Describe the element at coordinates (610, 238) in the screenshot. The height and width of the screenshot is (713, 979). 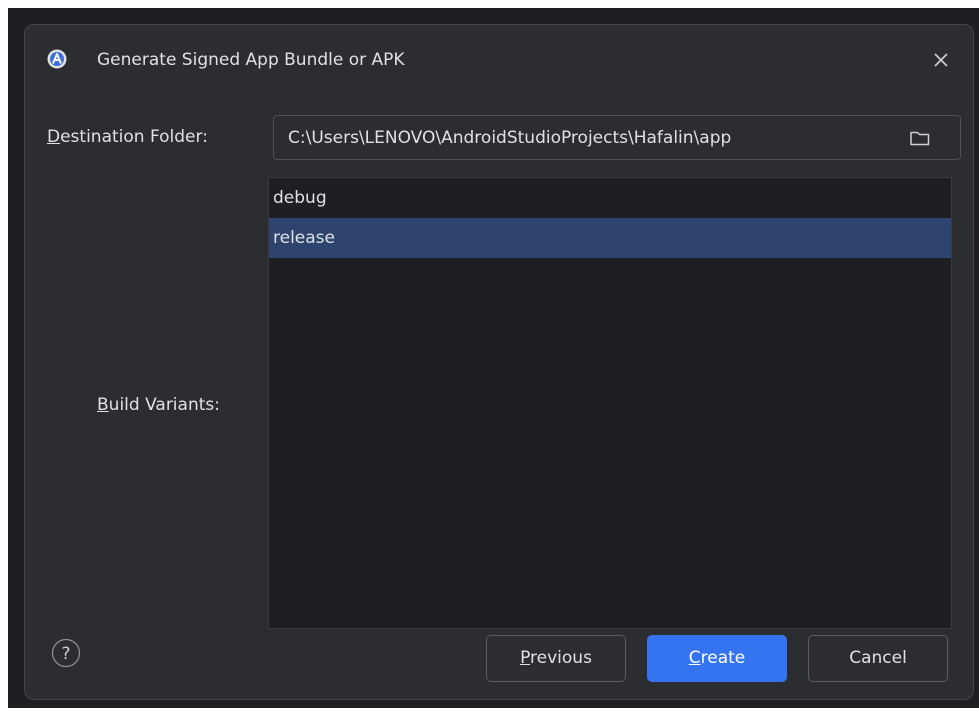
I see `variant-item-release: release` at that location.